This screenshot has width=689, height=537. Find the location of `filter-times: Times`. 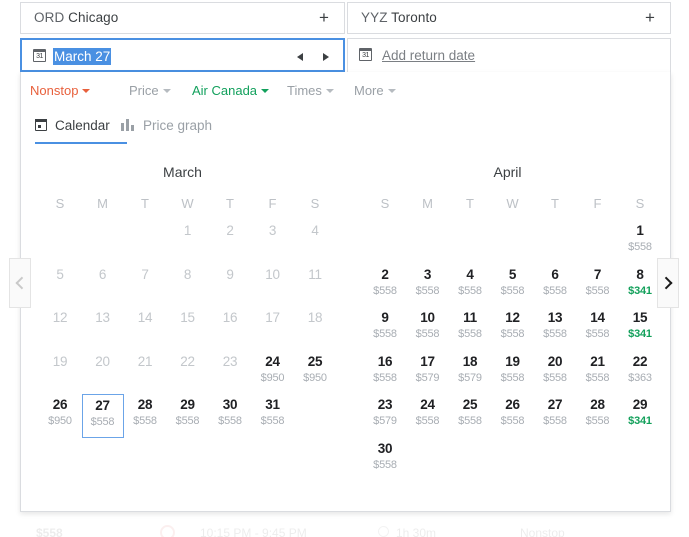

filter-times: Times is located at coordinates (310, 90).